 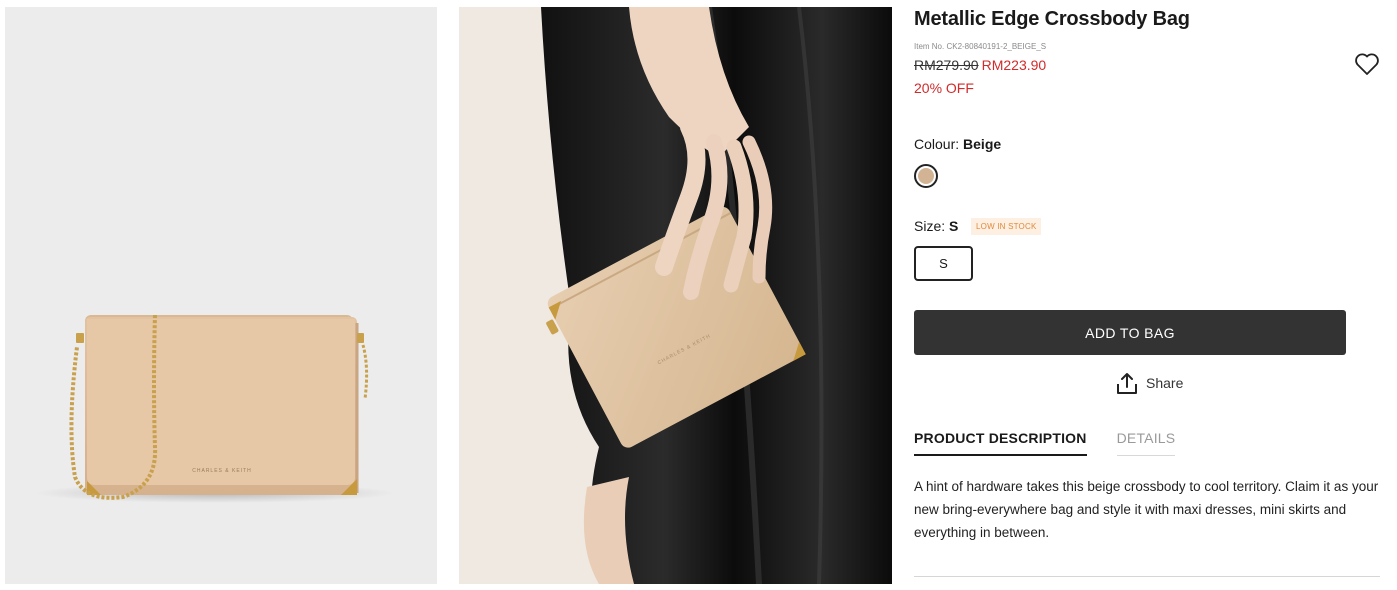 What do you see at coordinates (937, 144) in the screenshot?
I see `colour-label-text: Colour:` at bounding box center [937, 144].